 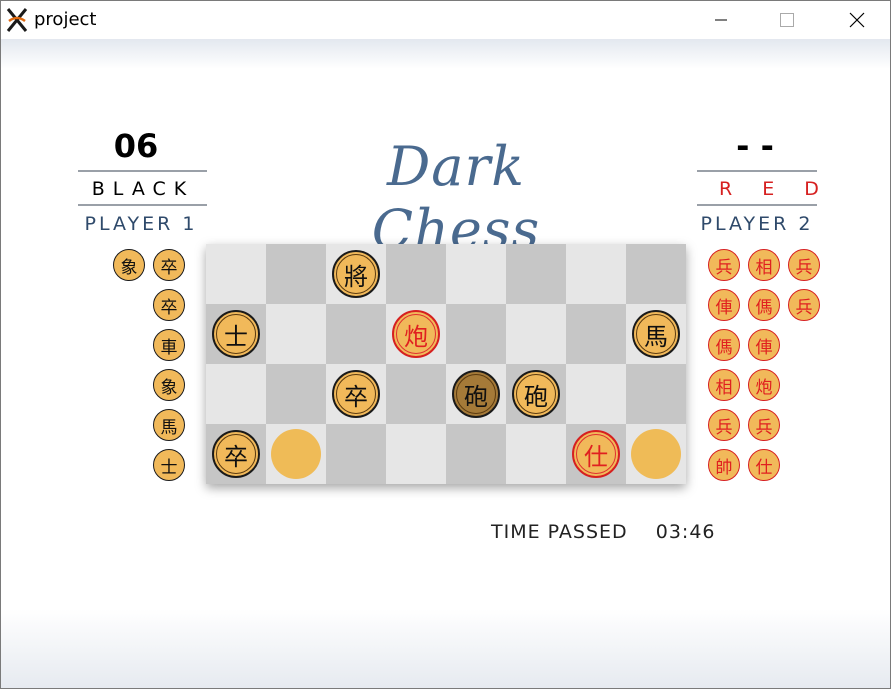 What do you see at coordinates (764, 385) in the screenshot?
I see `captured-red-piece: 炮` at bounding box center [764, 385].